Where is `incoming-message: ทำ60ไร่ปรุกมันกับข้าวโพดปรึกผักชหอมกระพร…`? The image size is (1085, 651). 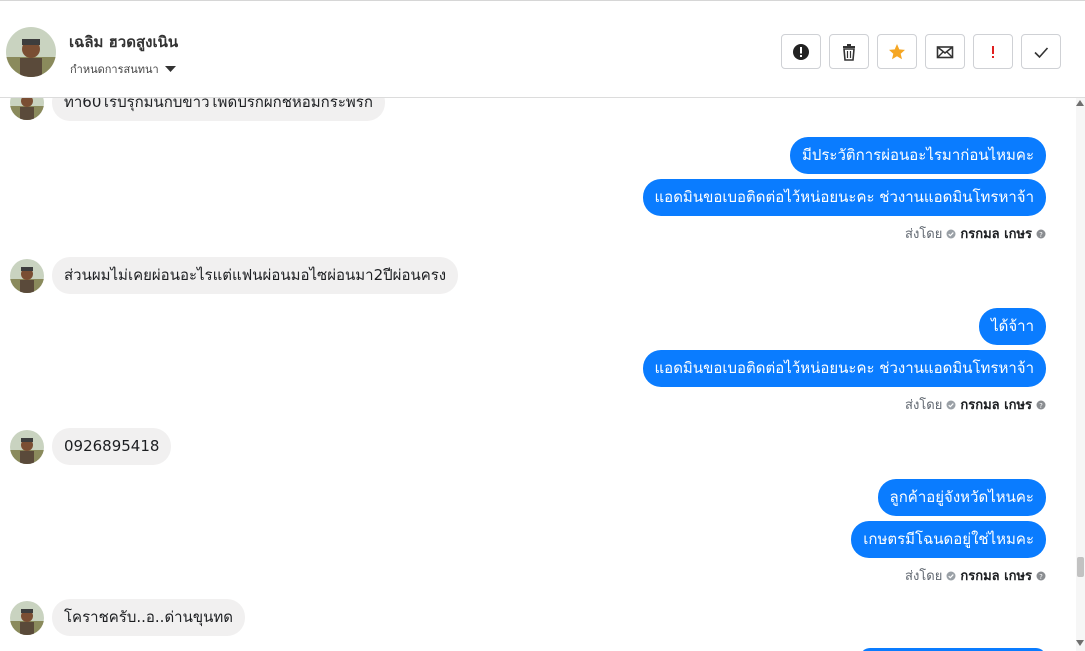
incoming-message: ทำ60ไร่ปรุกมันกับข้าวโพดปรึกผักชหอมกระพร… is located at coordinates (197, 109).